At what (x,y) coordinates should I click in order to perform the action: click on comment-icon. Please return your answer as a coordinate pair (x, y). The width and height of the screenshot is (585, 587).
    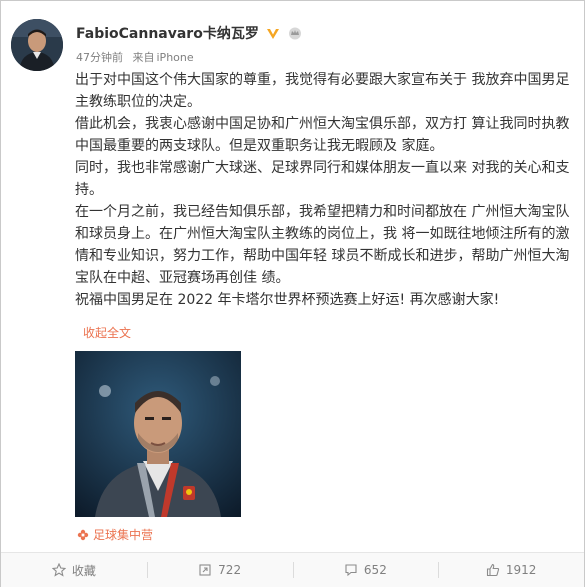
    Looking at the image, I should click on (351, 570).